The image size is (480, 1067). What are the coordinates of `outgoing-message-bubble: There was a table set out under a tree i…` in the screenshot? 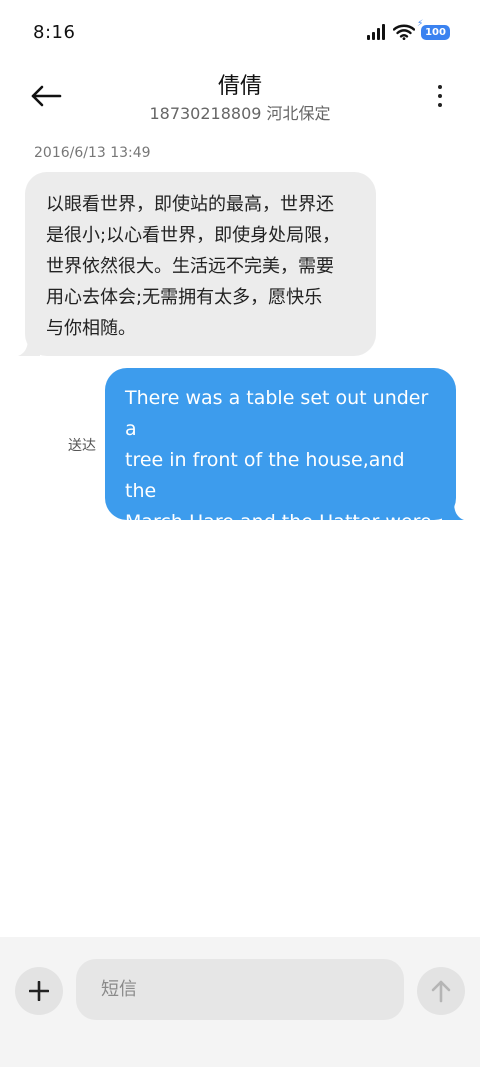 It's located at (280, 466).